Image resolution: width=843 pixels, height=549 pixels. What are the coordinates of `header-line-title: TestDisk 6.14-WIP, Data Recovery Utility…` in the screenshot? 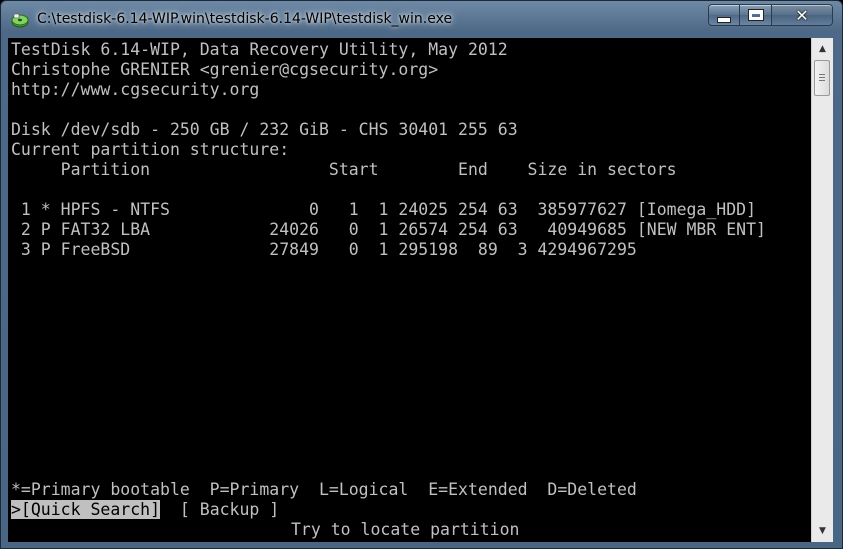 It's located at (259, 49).